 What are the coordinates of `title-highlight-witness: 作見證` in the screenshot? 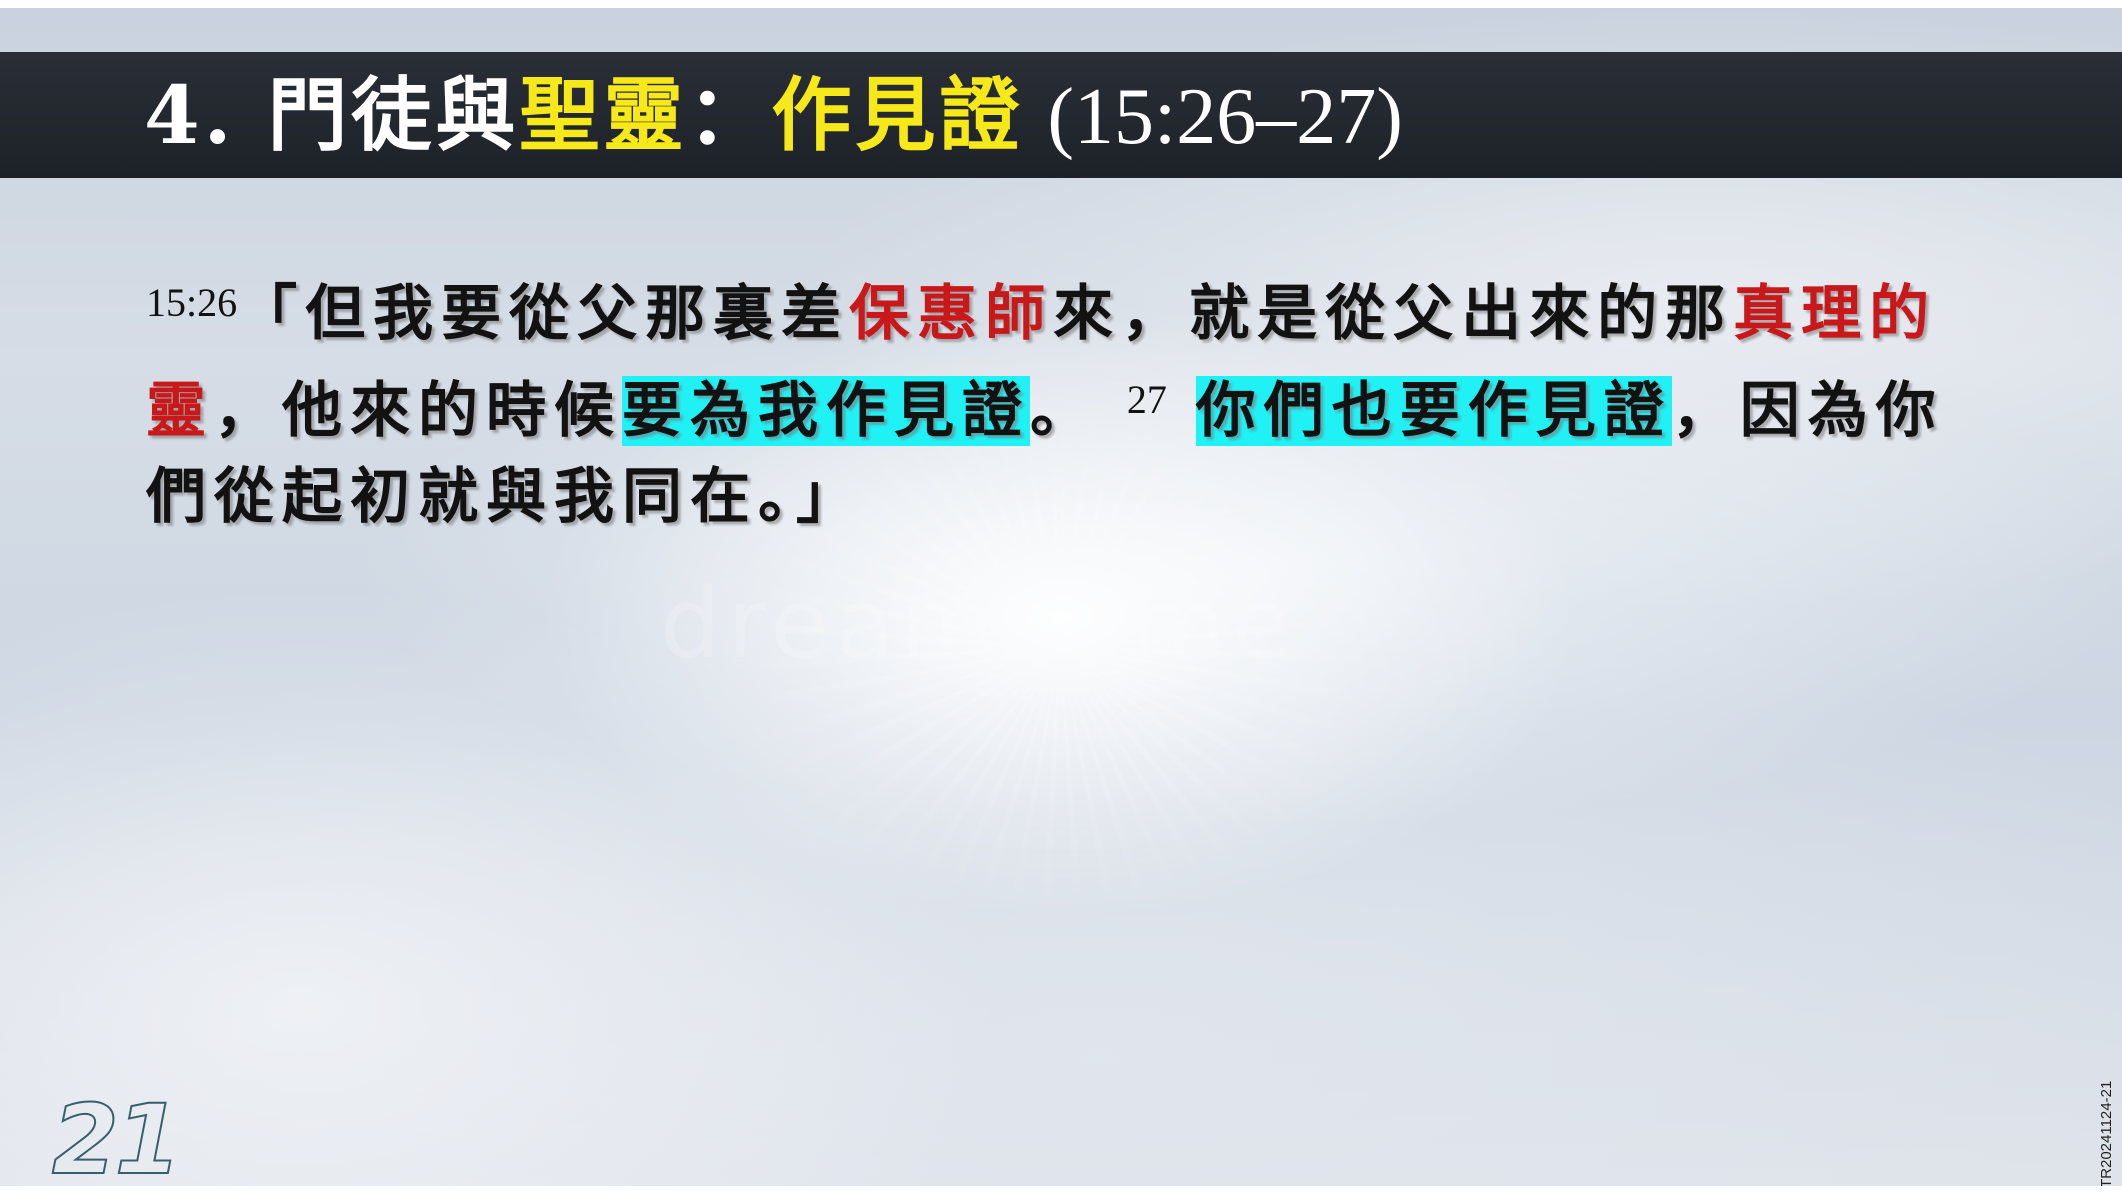 It's located at (897, 115).